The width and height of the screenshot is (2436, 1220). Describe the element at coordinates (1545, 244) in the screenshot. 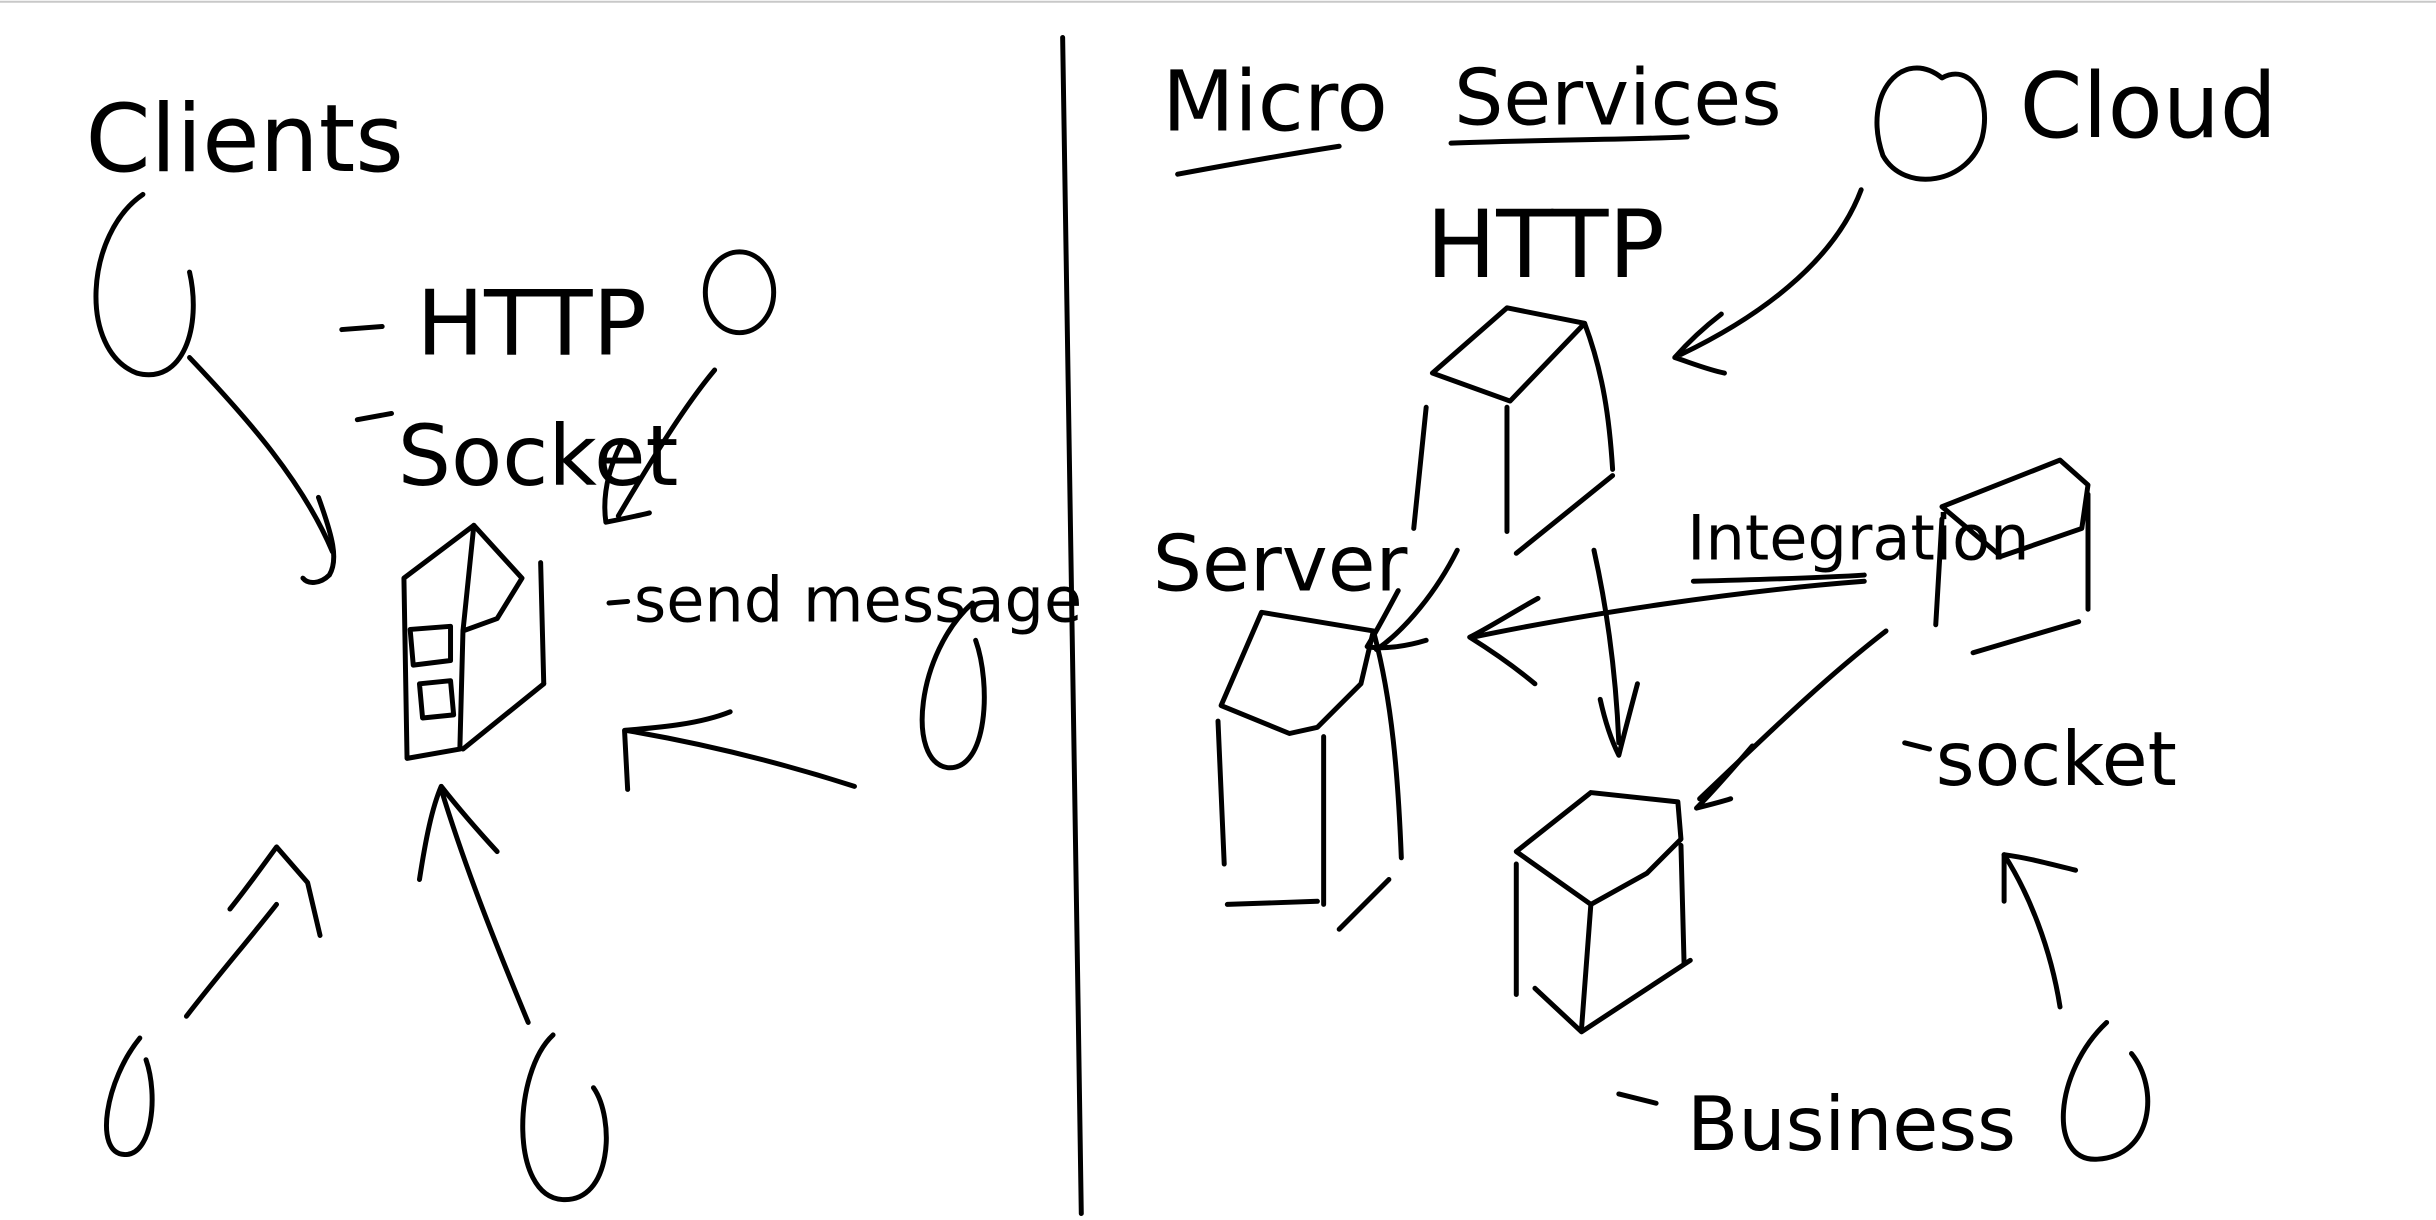

I see `http-label-right: HTTP` at that location.